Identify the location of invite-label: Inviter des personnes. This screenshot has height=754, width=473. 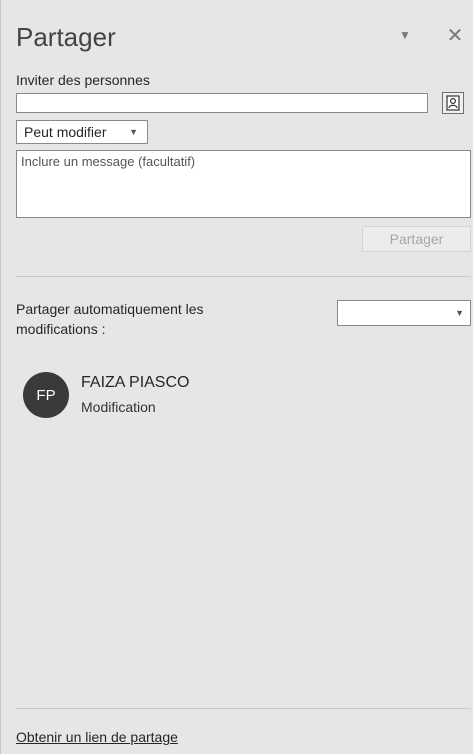
(83, 80).